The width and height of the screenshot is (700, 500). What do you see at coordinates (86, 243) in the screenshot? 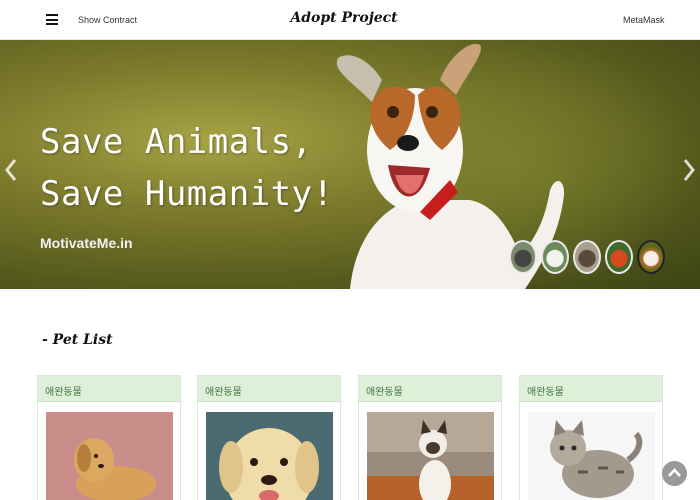
I see `hero-caption: MotivateMe.in` at bounding box center [86, 243].